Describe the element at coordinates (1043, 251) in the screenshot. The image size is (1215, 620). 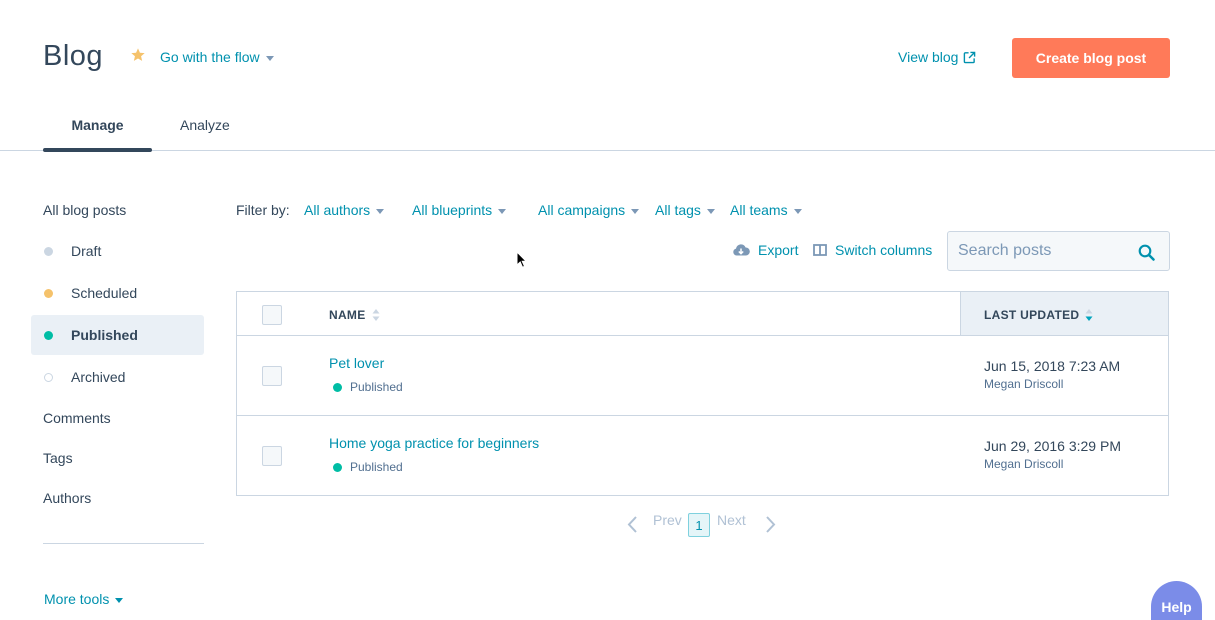
I see `search-input` at that location.